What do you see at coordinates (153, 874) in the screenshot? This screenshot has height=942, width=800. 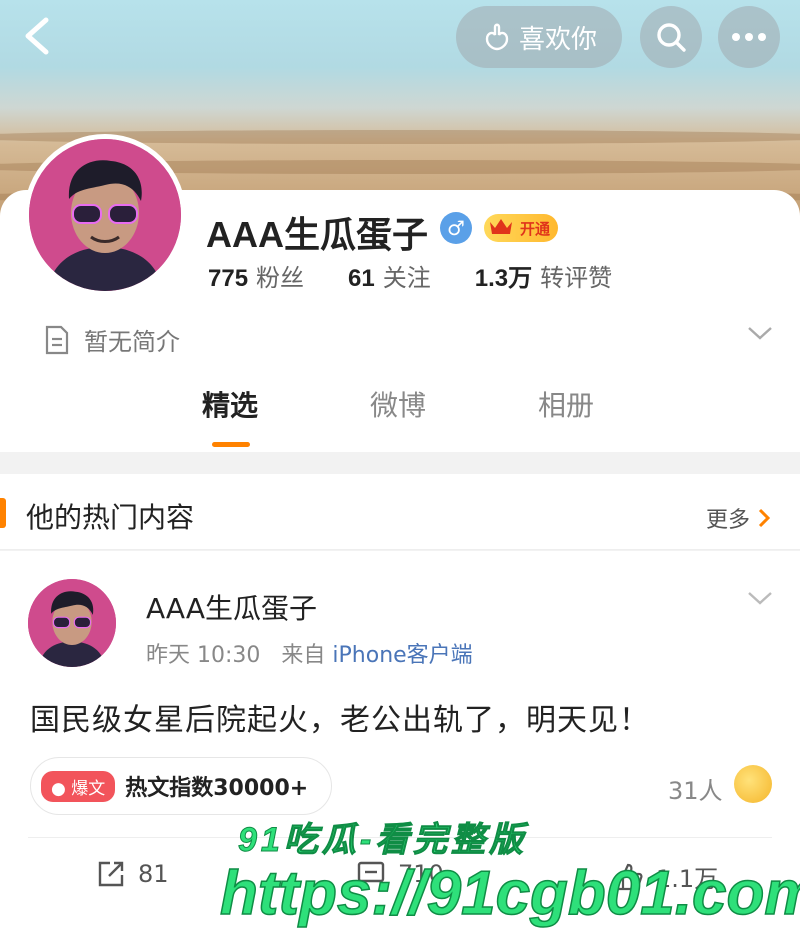 I see `repost-count: 81` at bounding box center [153, 874].